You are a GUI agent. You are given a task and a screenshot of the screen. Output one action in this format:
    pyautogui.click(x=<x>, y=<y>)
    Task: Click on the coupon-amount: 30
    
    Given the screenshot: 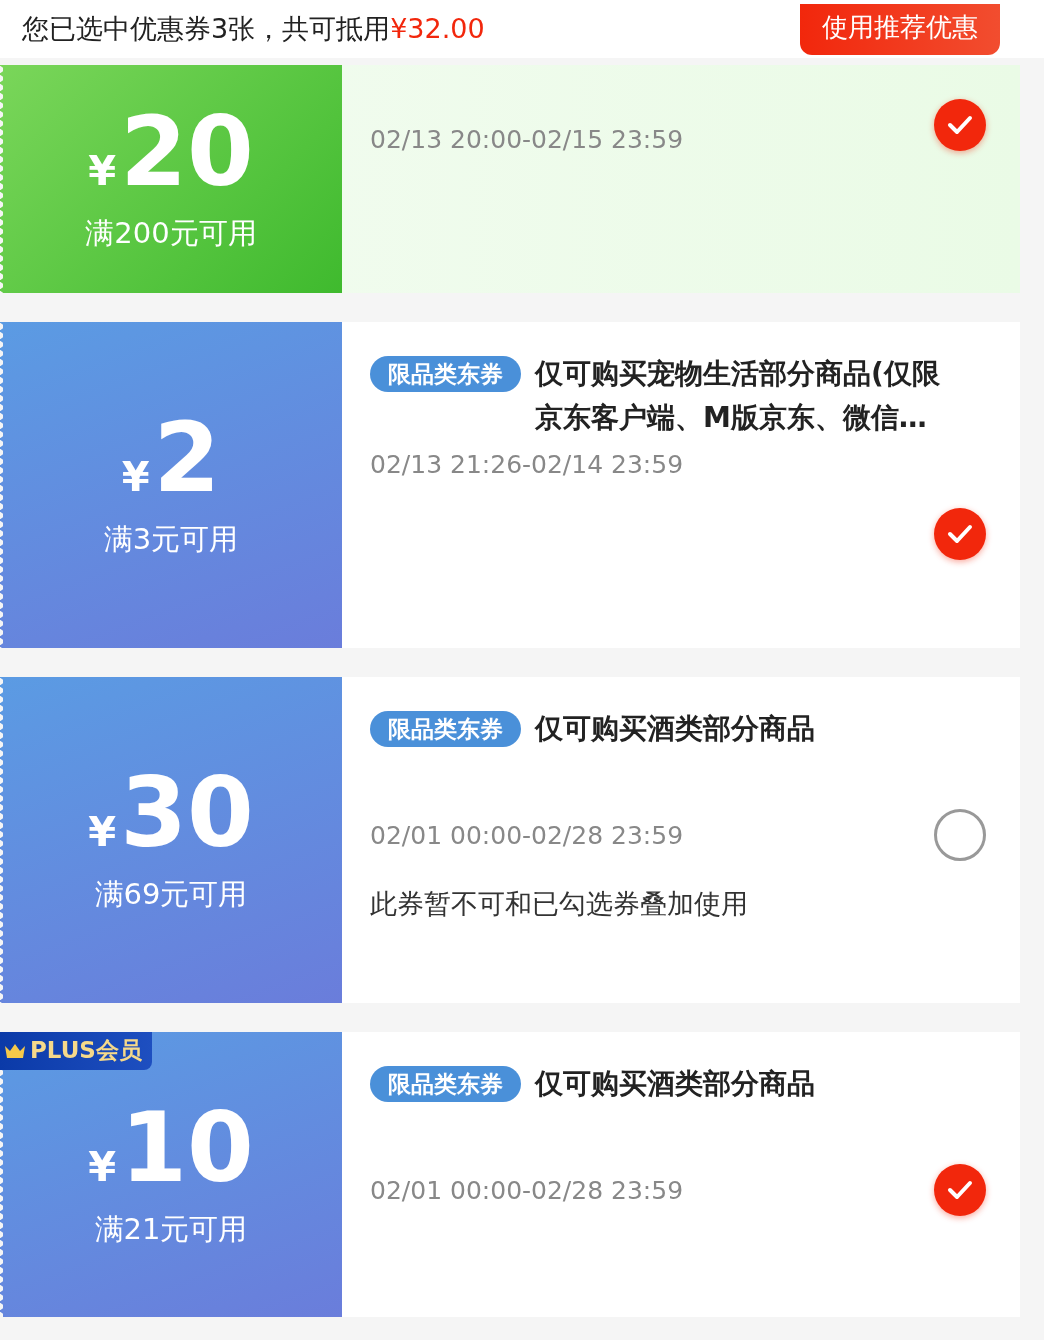 What is the action you would take?
    pyautogui.click(x=187, y=813)
    